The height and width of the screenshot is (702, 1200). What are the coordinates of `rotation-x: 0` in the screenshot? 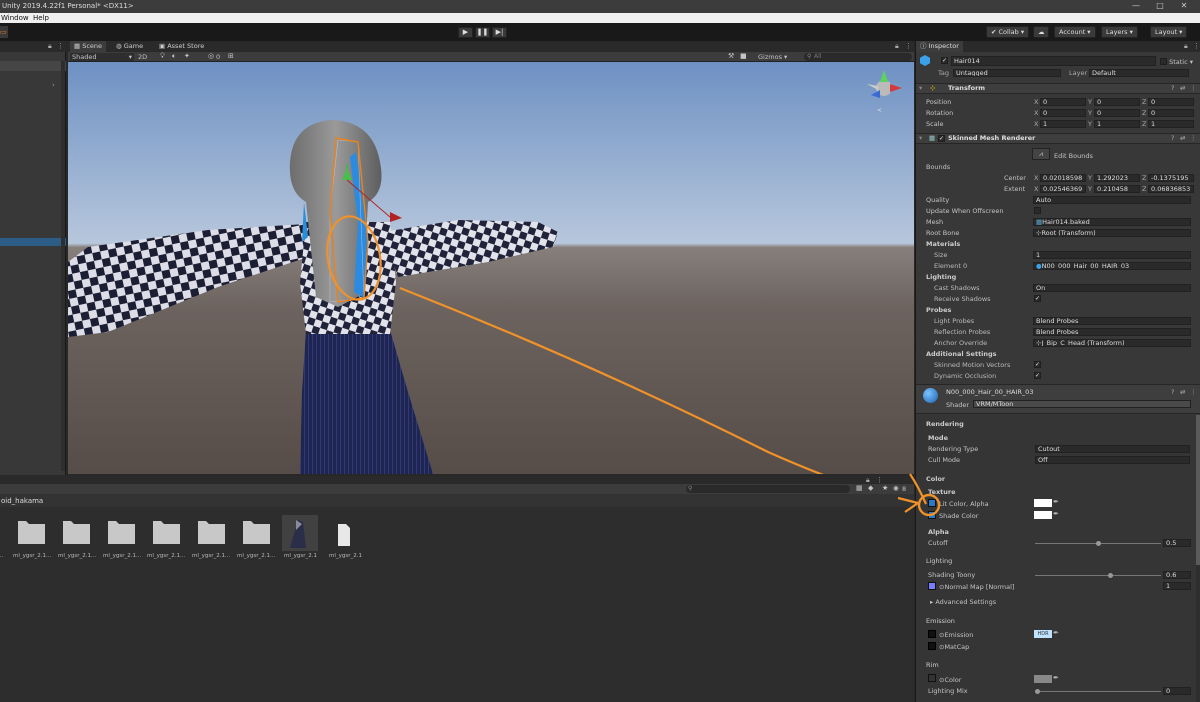 It's located at (1063, 113).